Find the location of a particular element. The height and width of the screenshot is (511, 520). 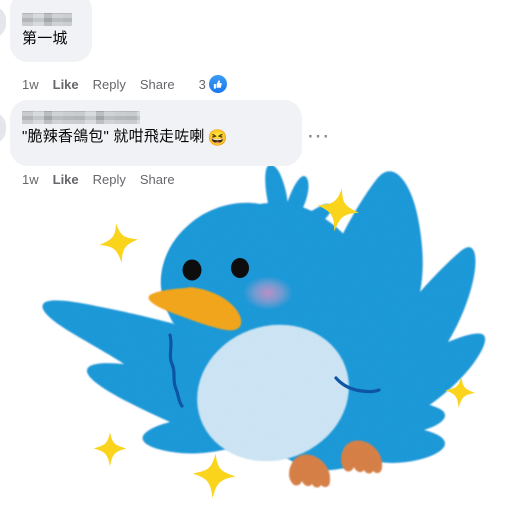

comment-actions: 1w Like Reply Share 3 is located at coordinates (124, 84).